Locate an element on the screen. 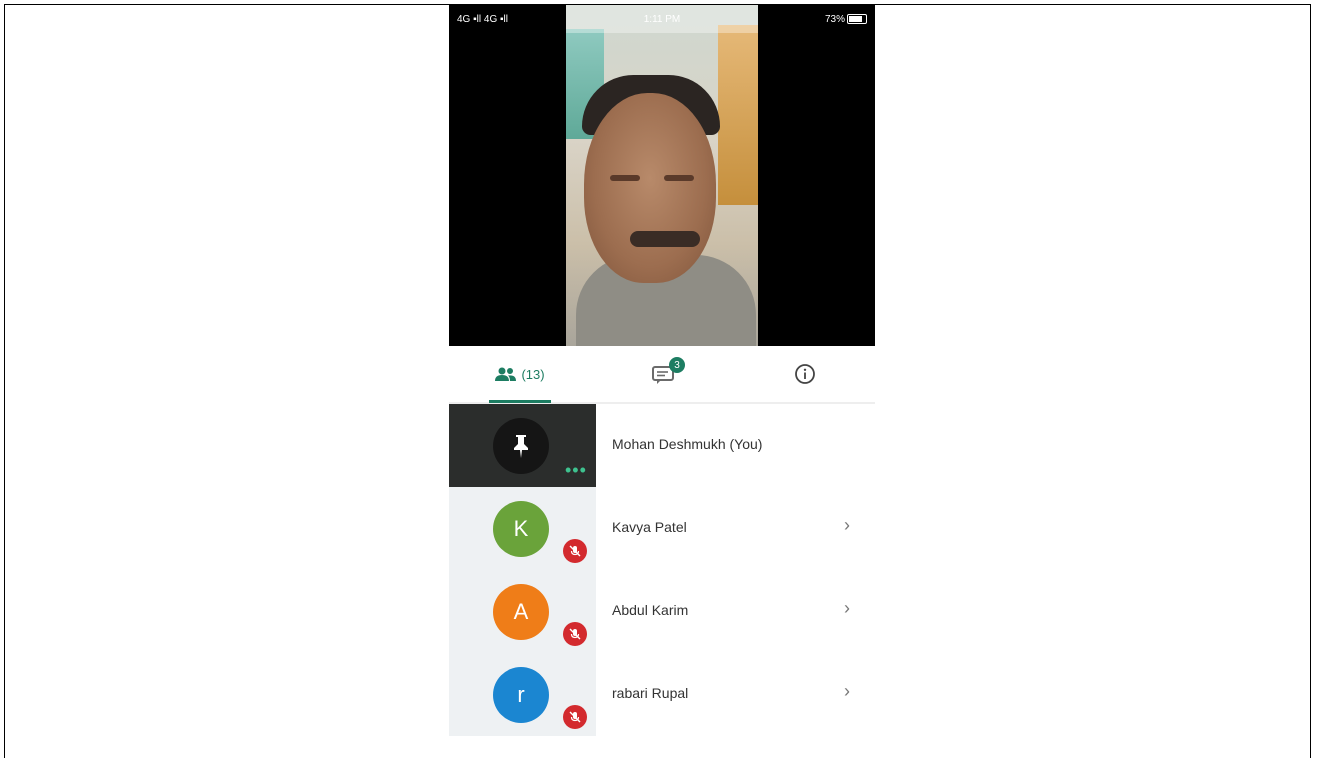 Image resolution: width=1317 pixels, height=760 pixels. participant-name: Mohan Deshmukh (You) is located at coordinates (687, 444).